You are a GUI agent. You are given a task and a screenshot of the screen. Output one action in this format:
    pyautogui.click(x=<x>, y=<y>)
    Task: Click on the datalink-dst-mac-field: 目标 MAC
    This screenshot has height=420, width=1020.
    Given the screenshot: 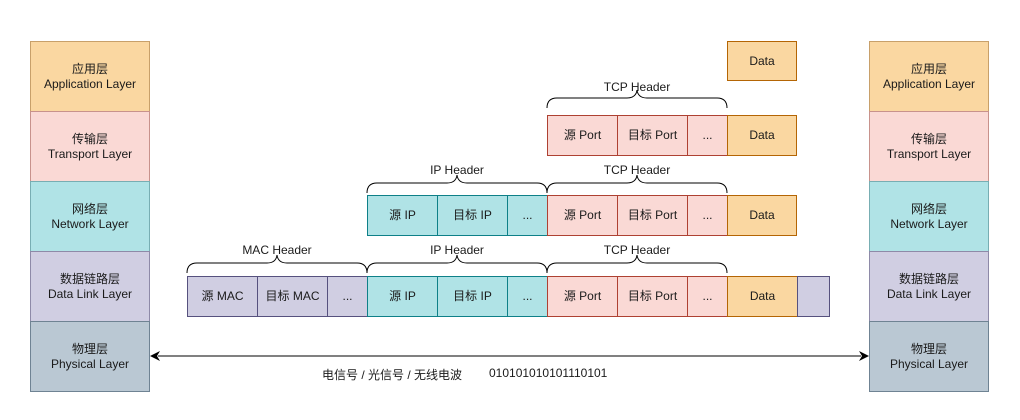 What is the action you would take?
    pyautogui.click(x=292, y=296)
    